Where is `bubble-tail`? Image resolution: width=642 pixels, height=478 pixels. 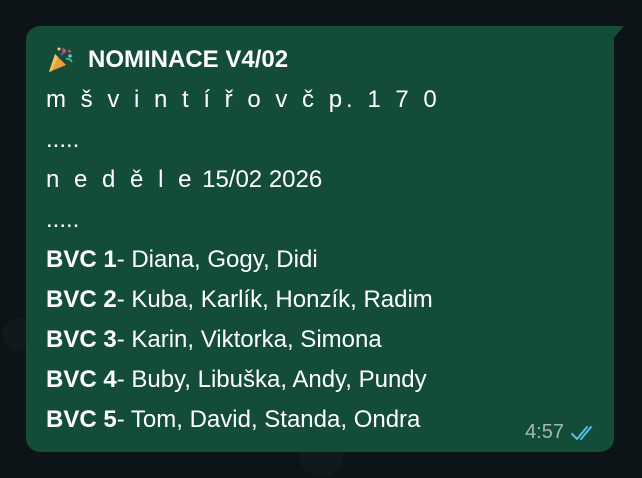 bubble-tail is located at coordinates (618, 33).